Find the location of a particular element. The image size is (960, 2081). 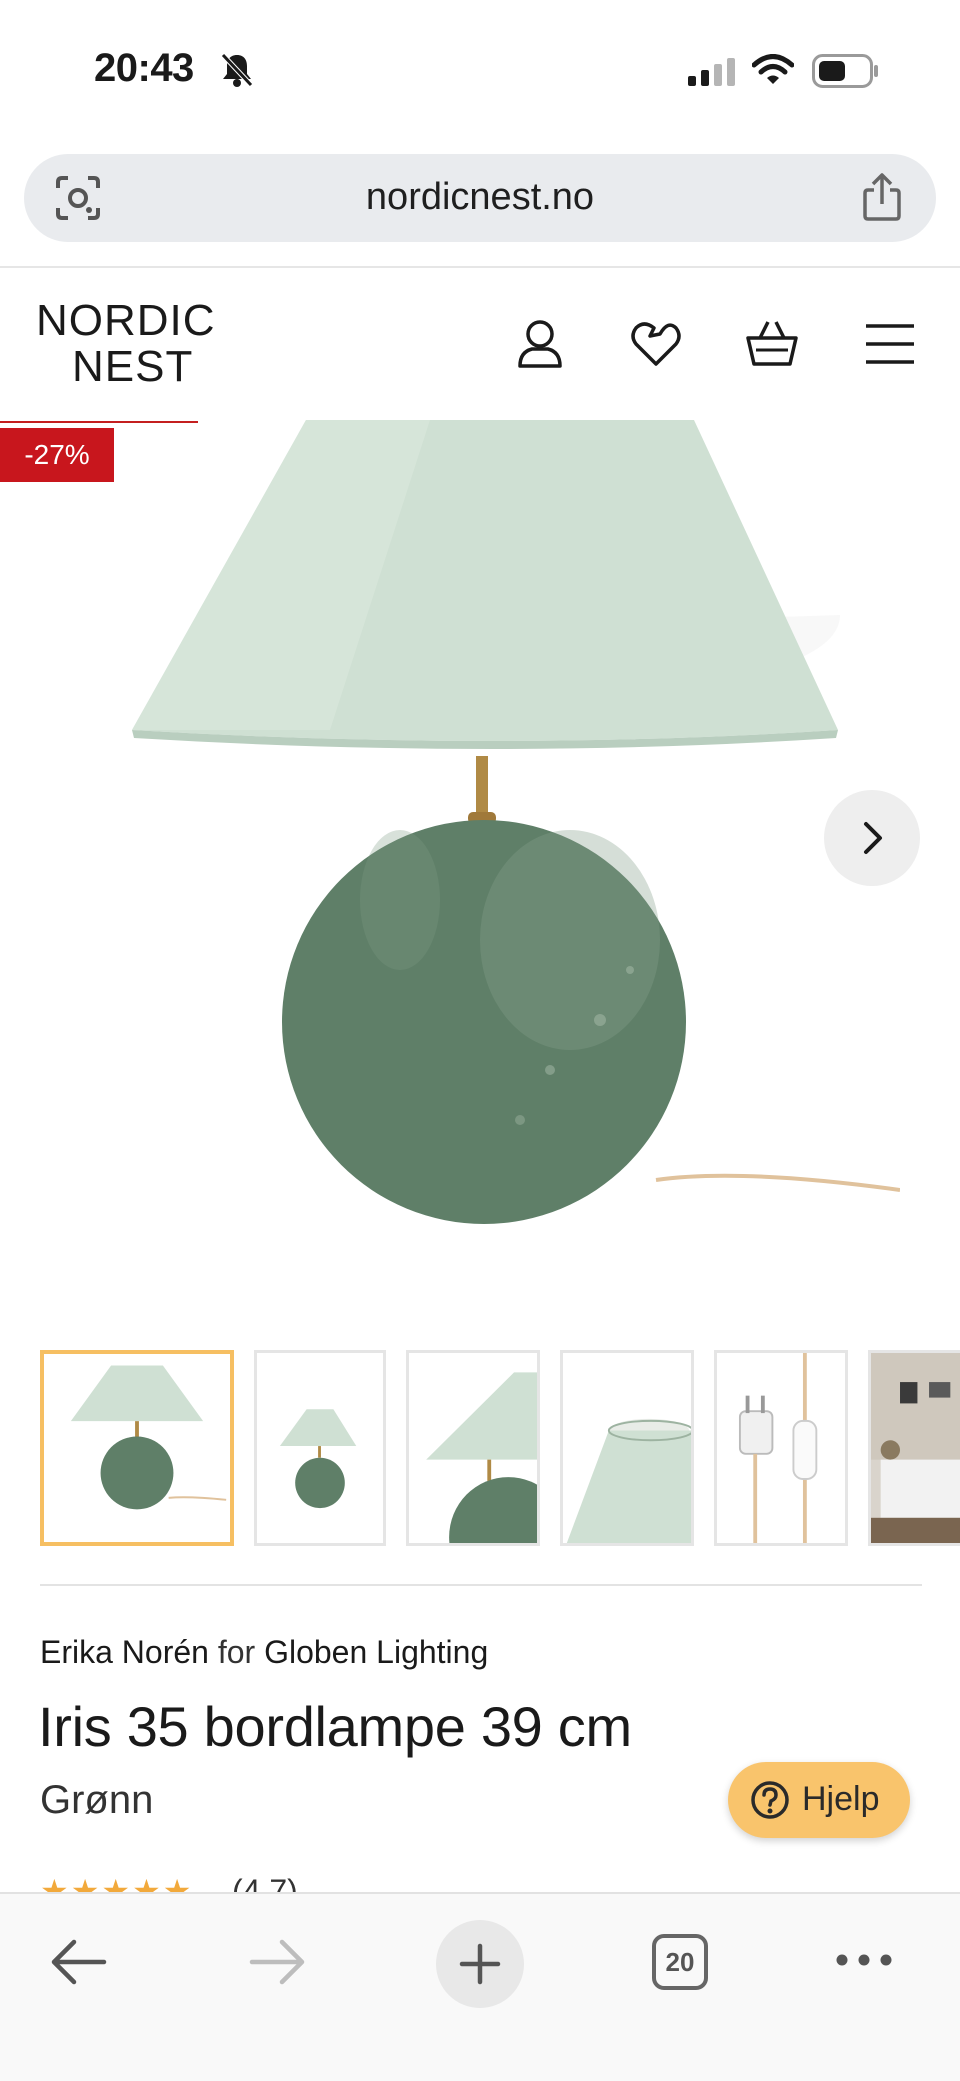

new-tab-button is located at coordinates (480, 1964).